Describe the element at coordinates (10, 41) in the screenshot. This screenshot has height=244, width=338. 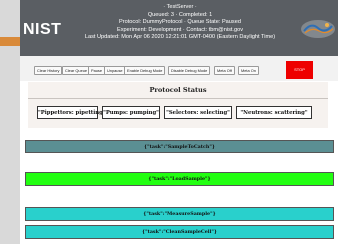
I see `sidebar-tab` at that location.